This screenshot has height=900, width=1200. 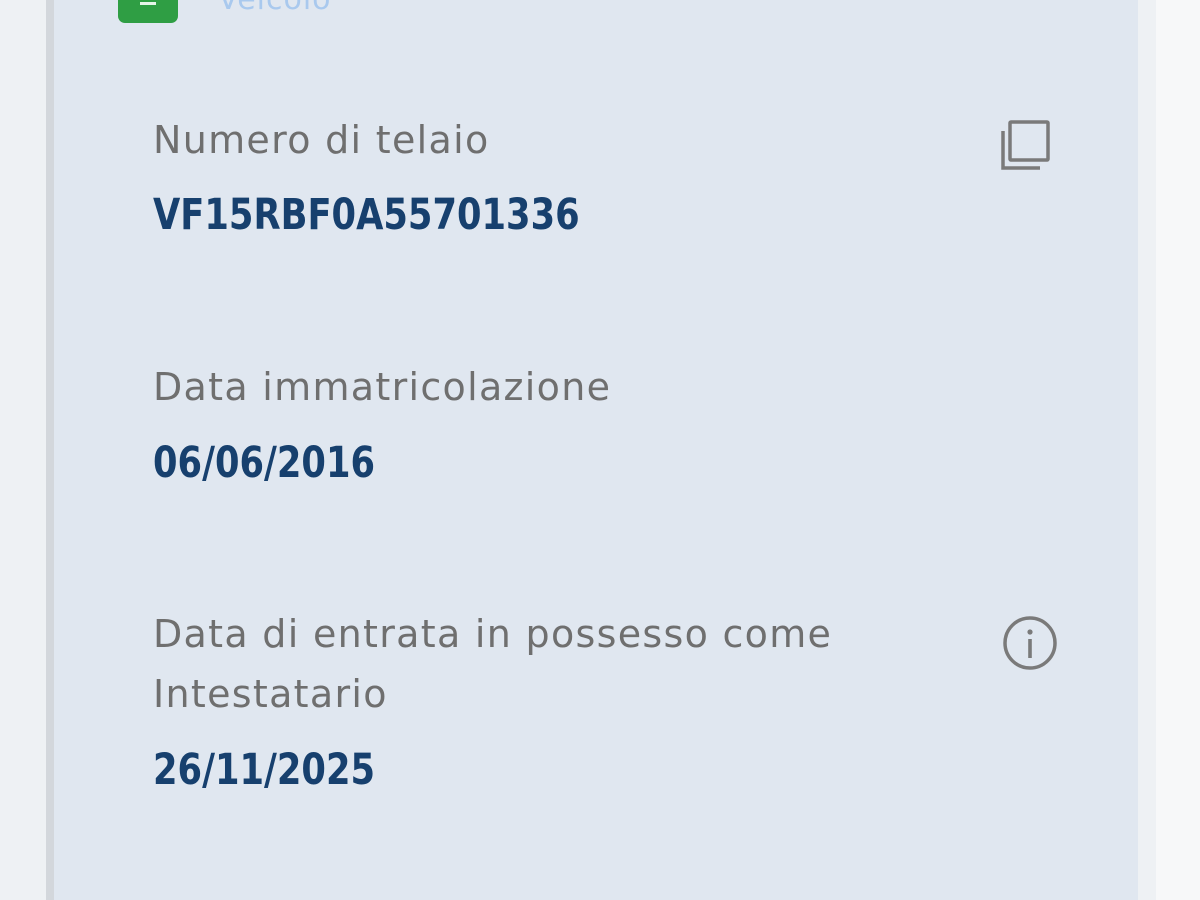 What do you see at coordinates (270, 694) in the screenshot?
I see `possession-date-label-line2: Intestatario` at bounding box center [270, 694].